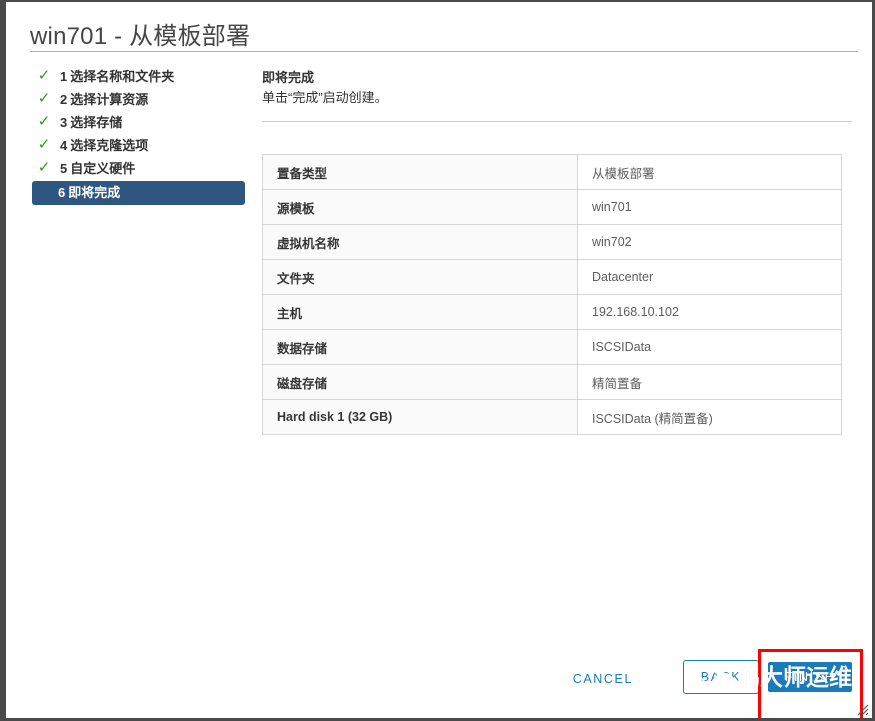 This screenshot has width=875, height=721. I want to click on wizard-step-number: 2, so click(64, 99).